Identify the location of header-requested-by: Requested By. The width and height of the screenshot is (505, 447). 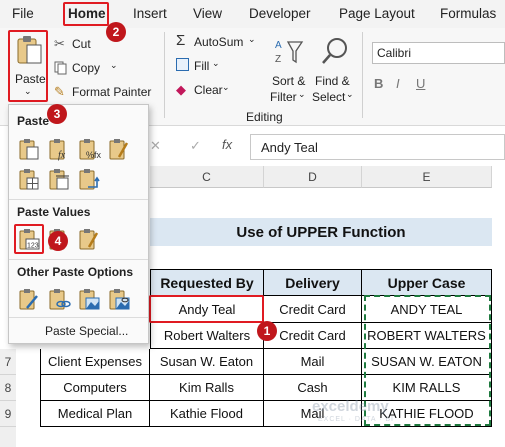
(207, 282).